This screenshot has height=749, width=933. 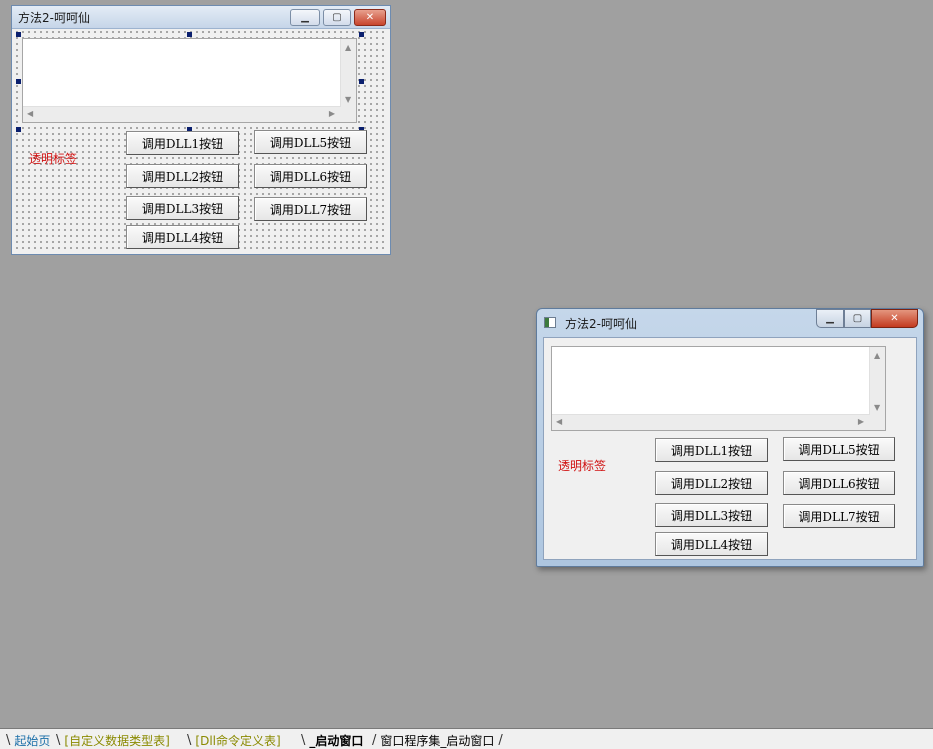 I want to click on runtime-maximize-button: ▢, so click(x=857, y=318).